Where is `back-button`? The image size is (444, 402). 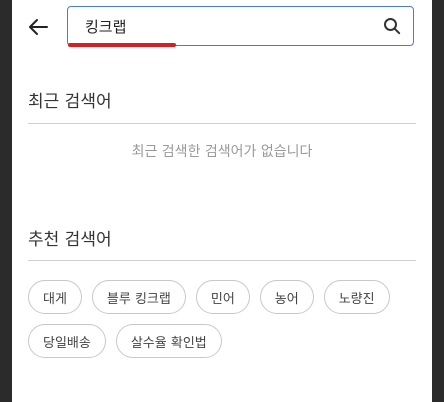 back-button is located at coordinates (38, 27).